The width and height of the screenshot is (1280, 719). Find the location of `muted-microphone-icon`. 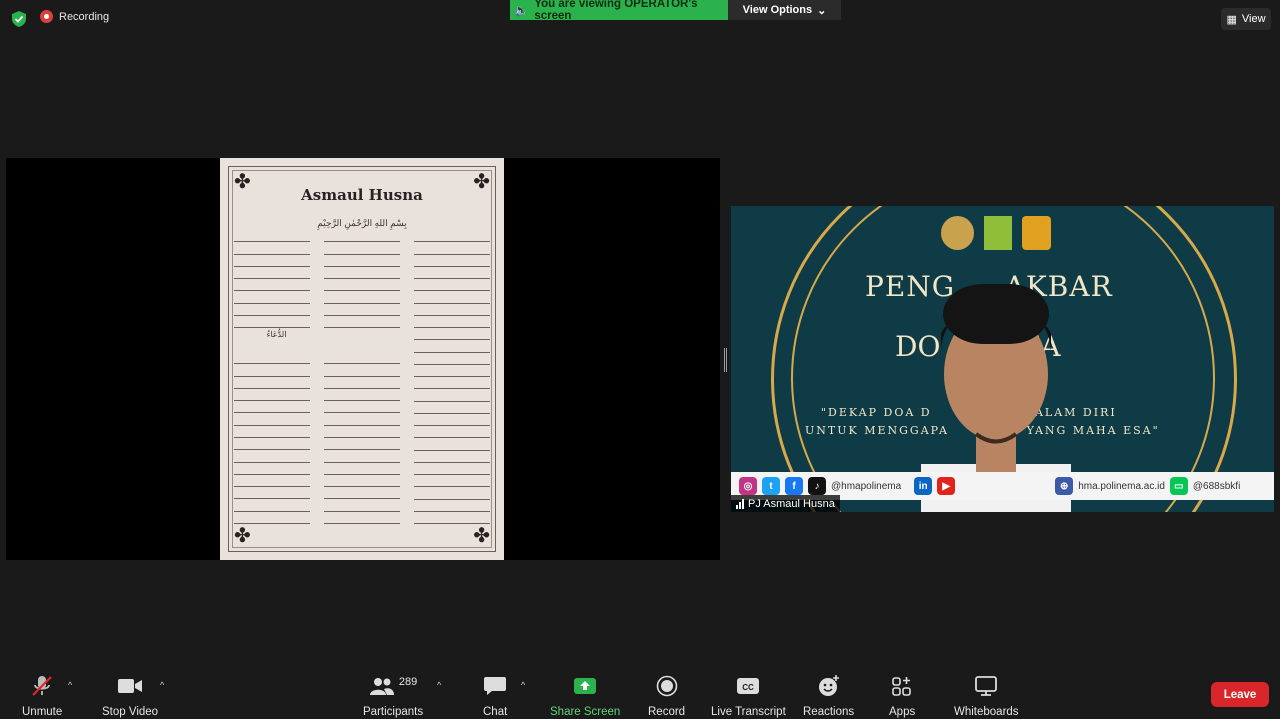

muted-microphone-icon is located at coordinates (42, 686).